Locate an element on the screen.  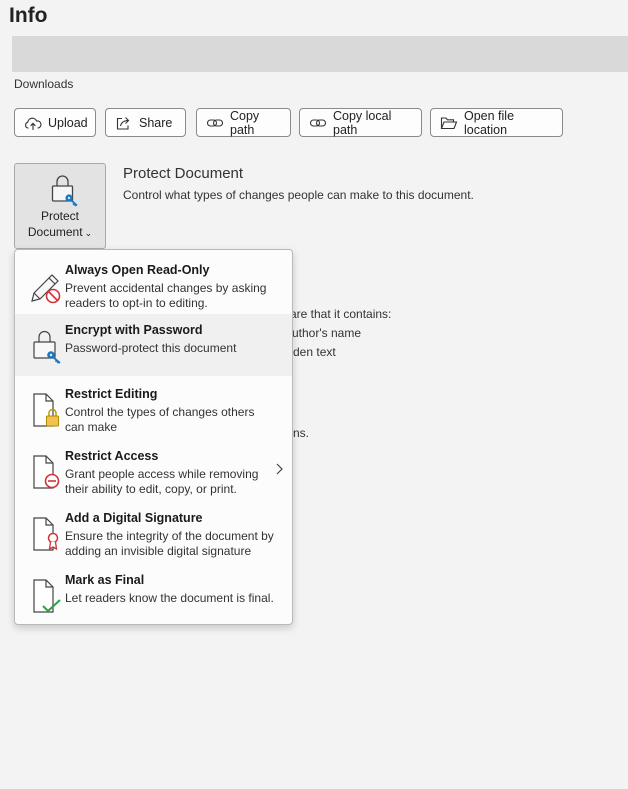
copy-path-label: Copy path is located at coordinates (245, 122).